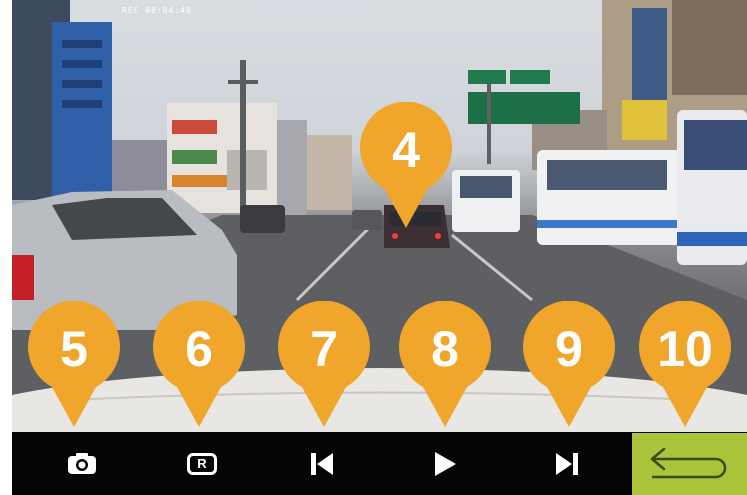 This screenshot has width=747, height=495. I want to click on previous-button, so click(322, 463).